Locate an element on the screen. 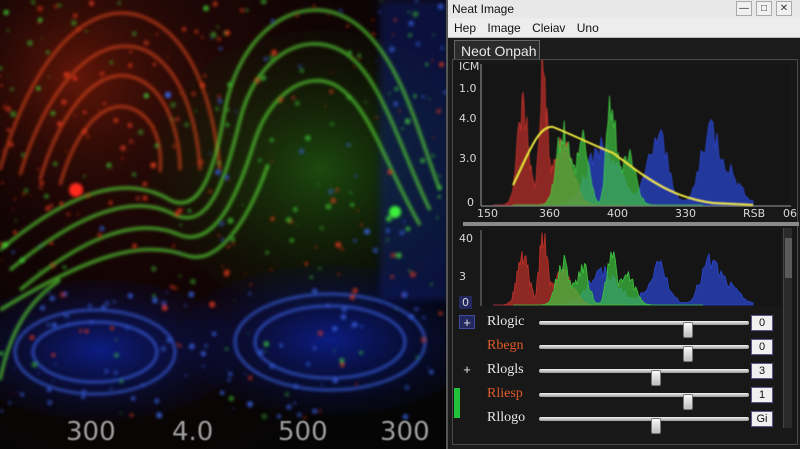 The width and height of the screenshot is (800, 449). hist-top-xtick-1: 360 is located at coordinates (549, 213).